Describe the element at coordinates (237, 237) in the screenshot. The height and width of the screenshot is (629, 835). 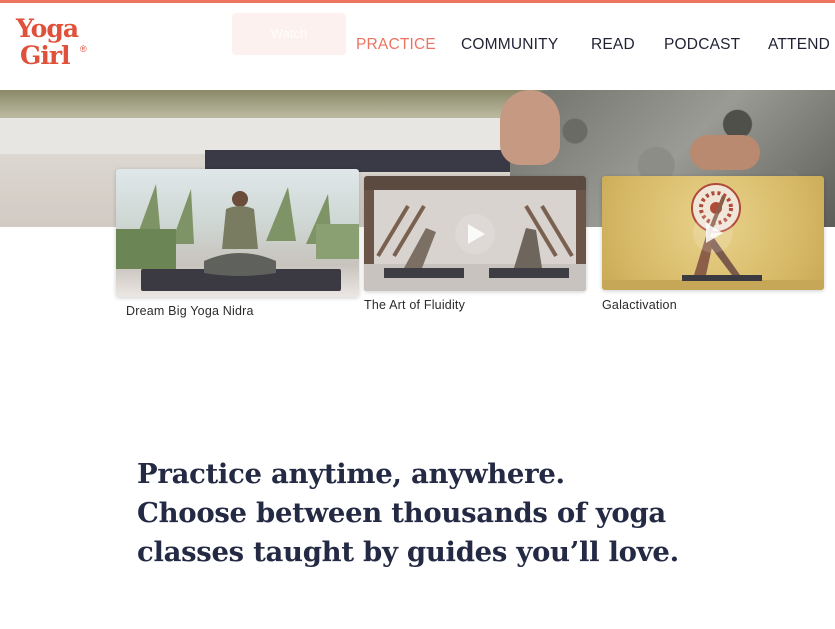
I see `thumbnail-image` at that location.